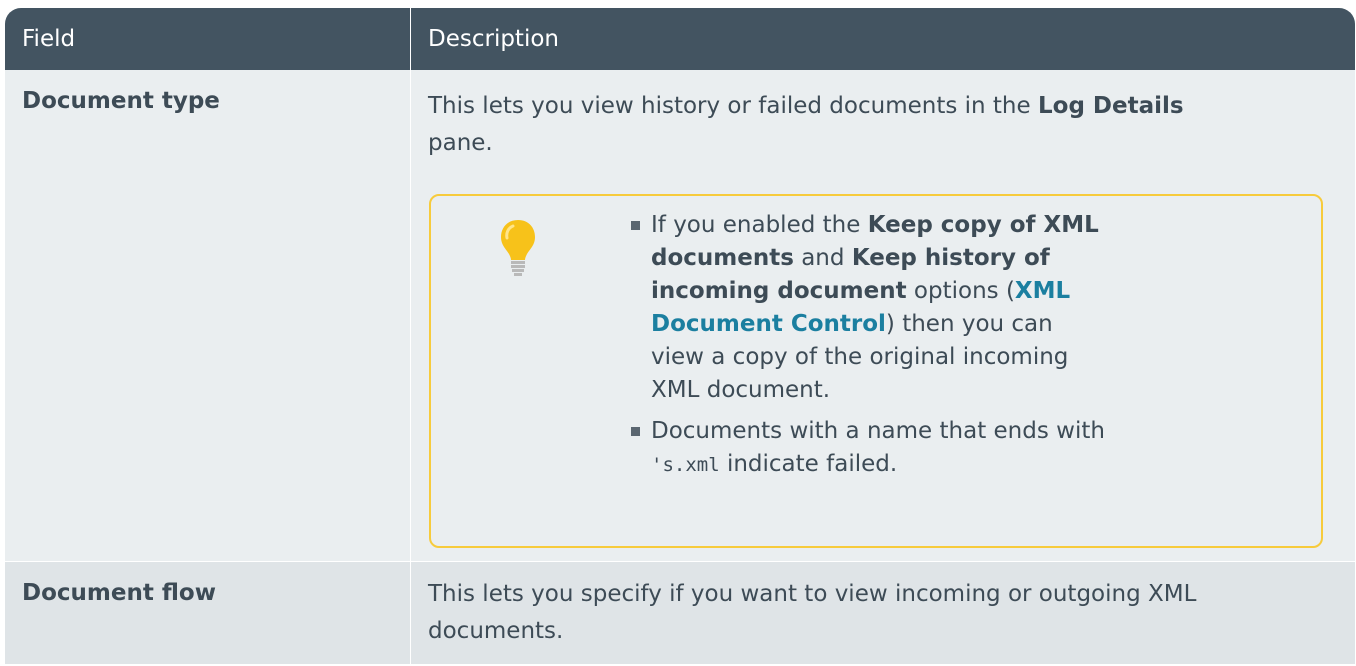 This screenshot has height=666, width=1356. I want to click on field-name-document-type: Document type, so click(121, 101).